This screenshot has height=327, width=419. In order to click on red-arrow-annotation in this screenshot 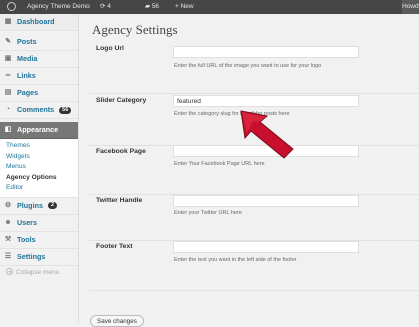, I will do `click(267, 134)`.